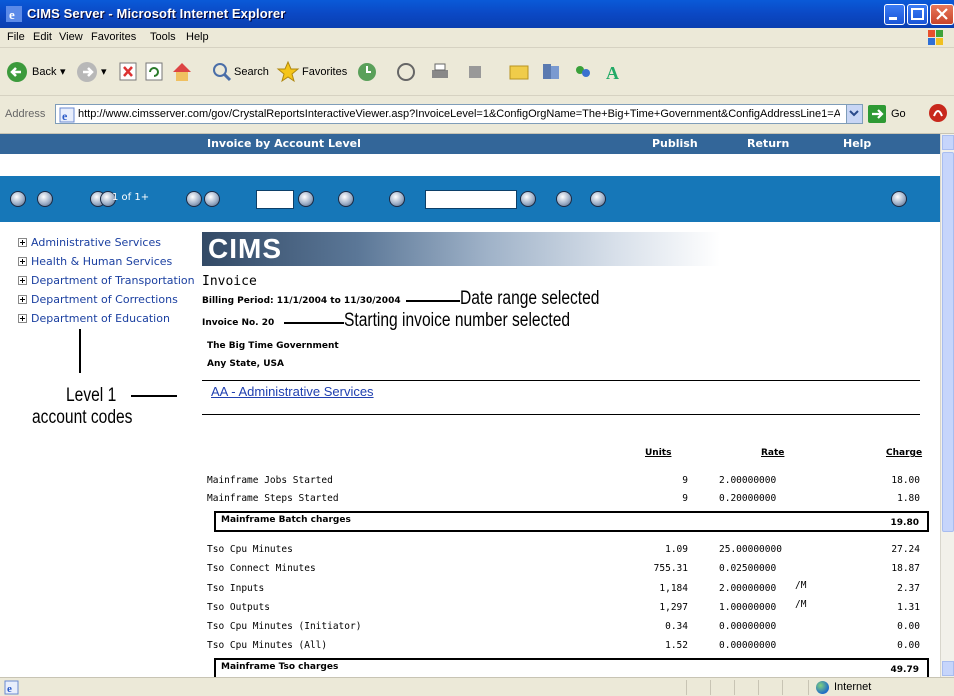  I want to click on tree-item-health-human-services: Health & Human Services, so click(95, 261).